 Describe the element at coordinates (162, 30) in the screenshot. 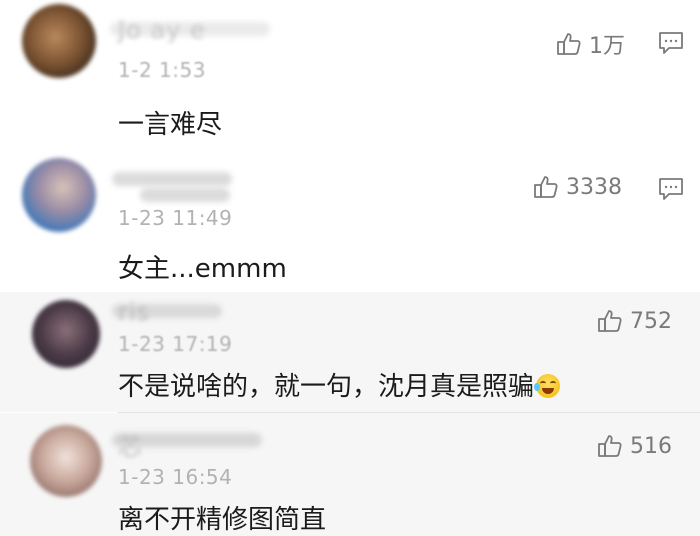

I see `username: Jo ay e` at that location.